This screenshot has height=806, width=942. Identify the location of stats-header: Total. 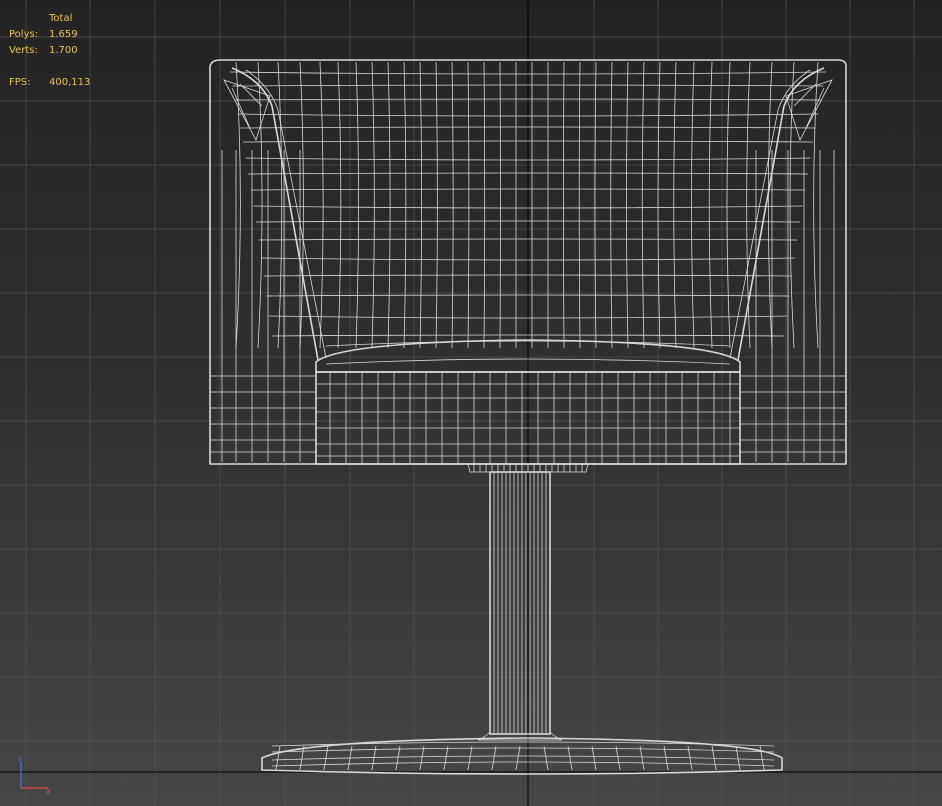
(61, 18).